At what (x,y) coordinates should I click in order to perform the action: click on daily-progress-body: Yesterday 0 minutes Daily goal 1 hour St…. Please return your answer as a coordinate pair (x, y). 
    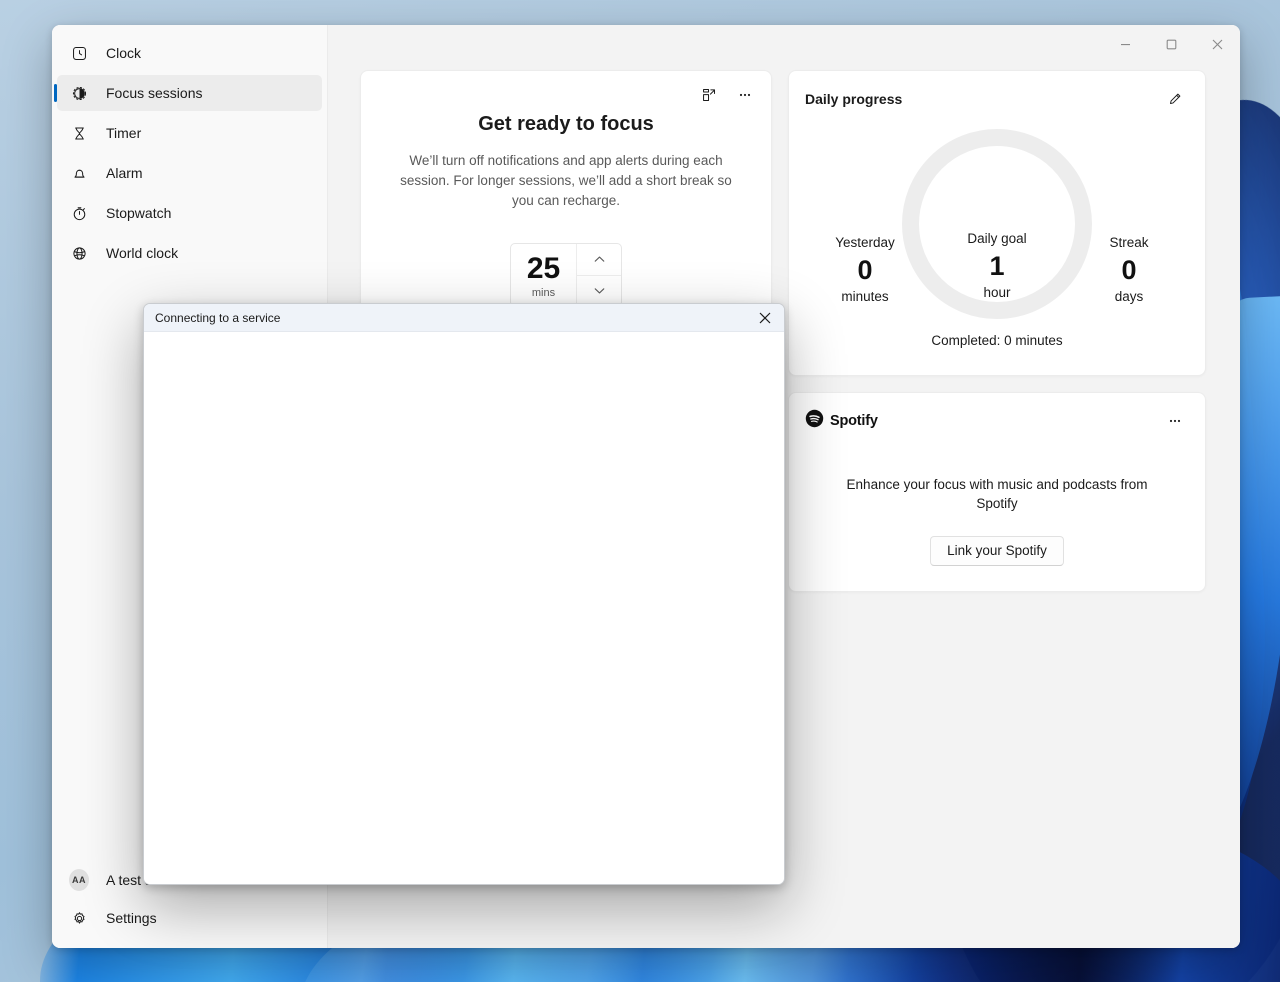
    Looking at the image, I should click on (997, 242).